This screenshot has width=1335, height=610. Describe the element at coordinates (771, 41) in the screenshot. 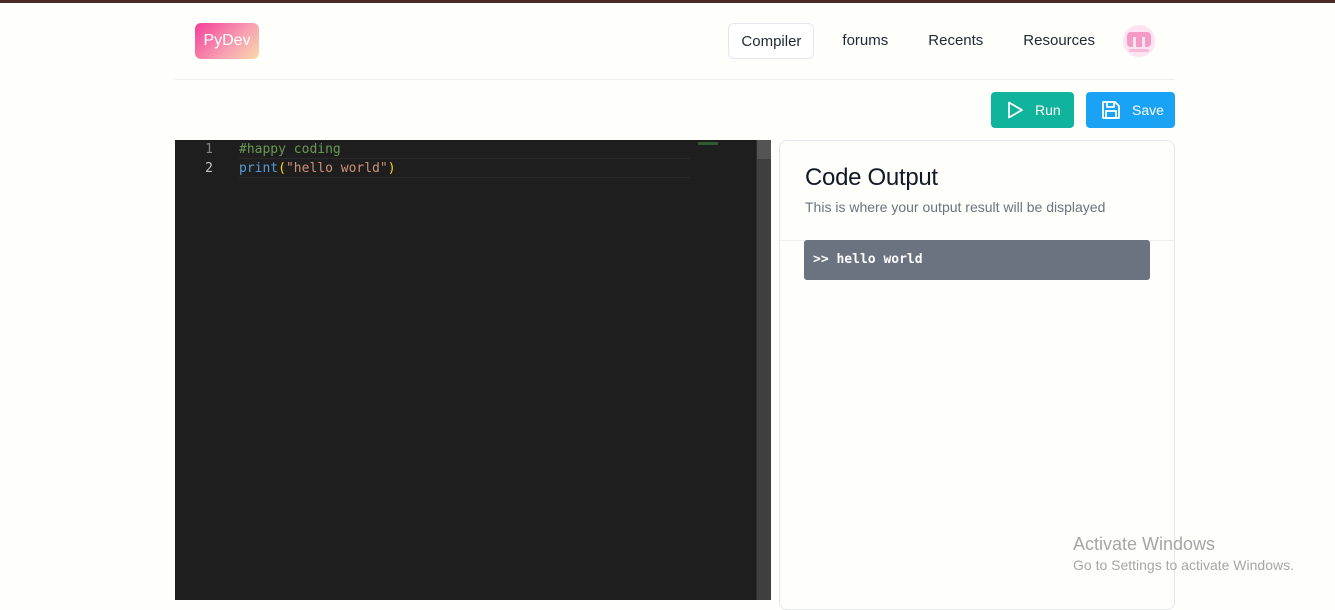

I see `nav-link-compiler: Compiler` at that location.